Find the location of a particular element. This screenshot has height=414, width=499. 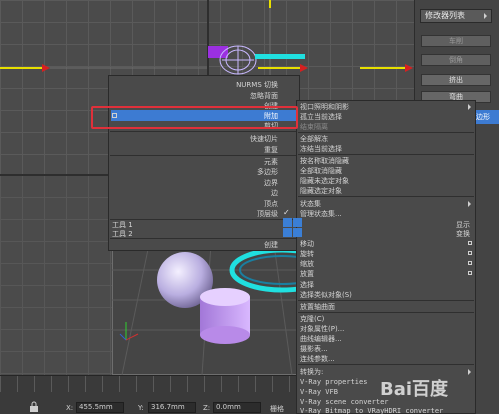

z-coord-label: Z: is located at coordinates (207, 408).